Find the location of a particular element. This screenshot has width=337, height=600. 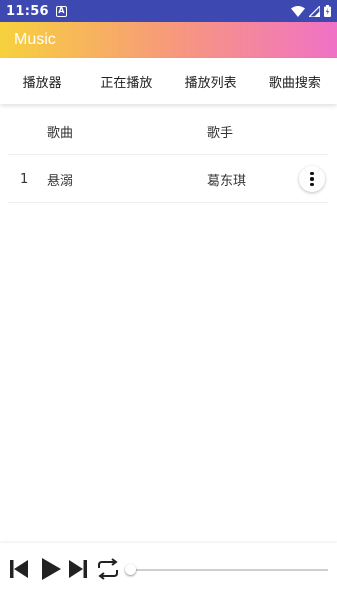

repeat-icon is located at coordinates (108, 569).